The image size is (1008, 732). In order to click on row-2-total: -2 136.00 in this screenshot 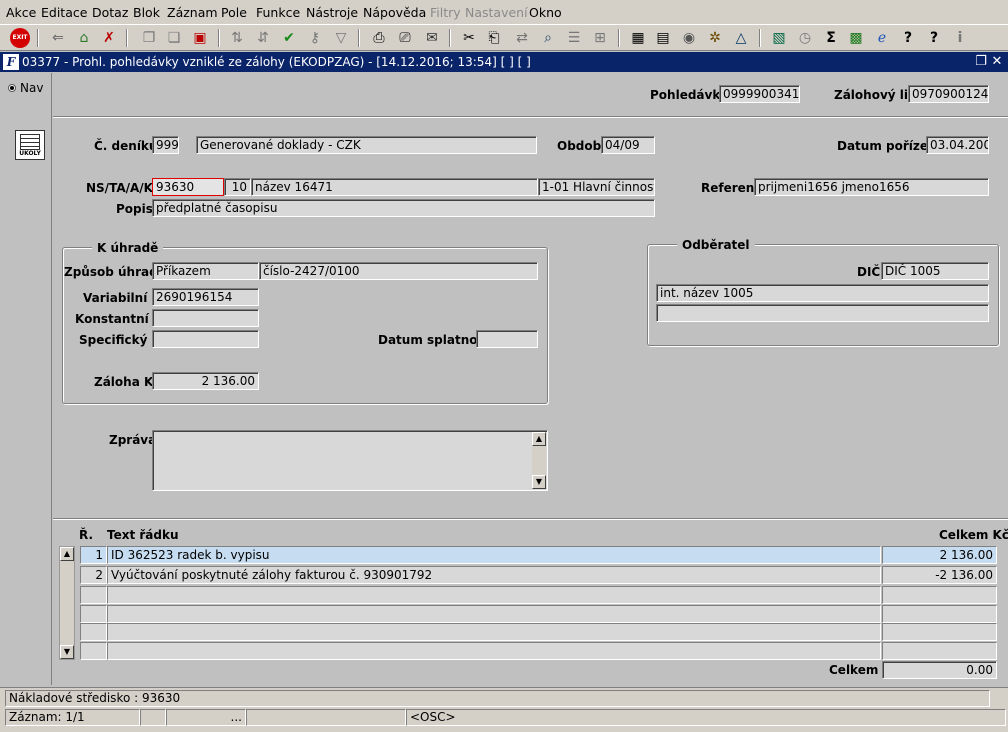, I will do `click(939, 575)`.